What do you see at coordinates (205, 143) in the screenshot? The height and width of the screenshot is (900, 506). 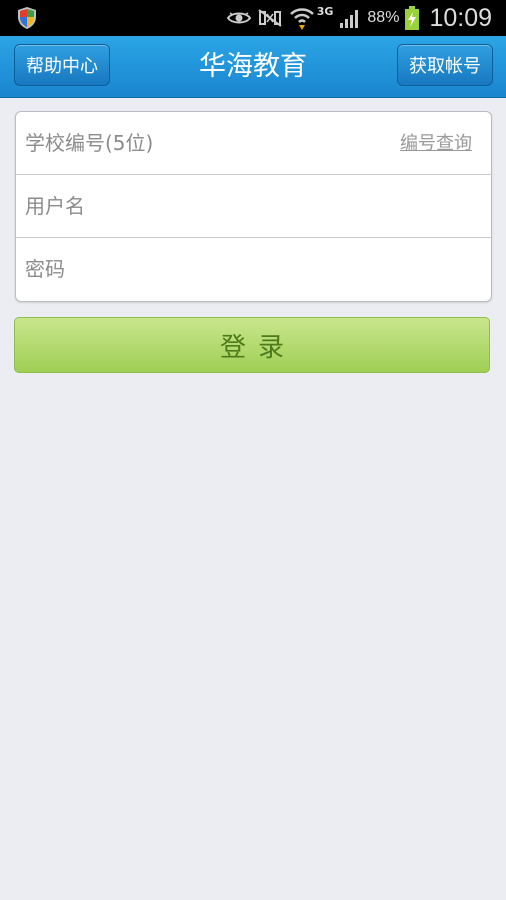 I see `school-code-input` at bounding box center [205, 143].